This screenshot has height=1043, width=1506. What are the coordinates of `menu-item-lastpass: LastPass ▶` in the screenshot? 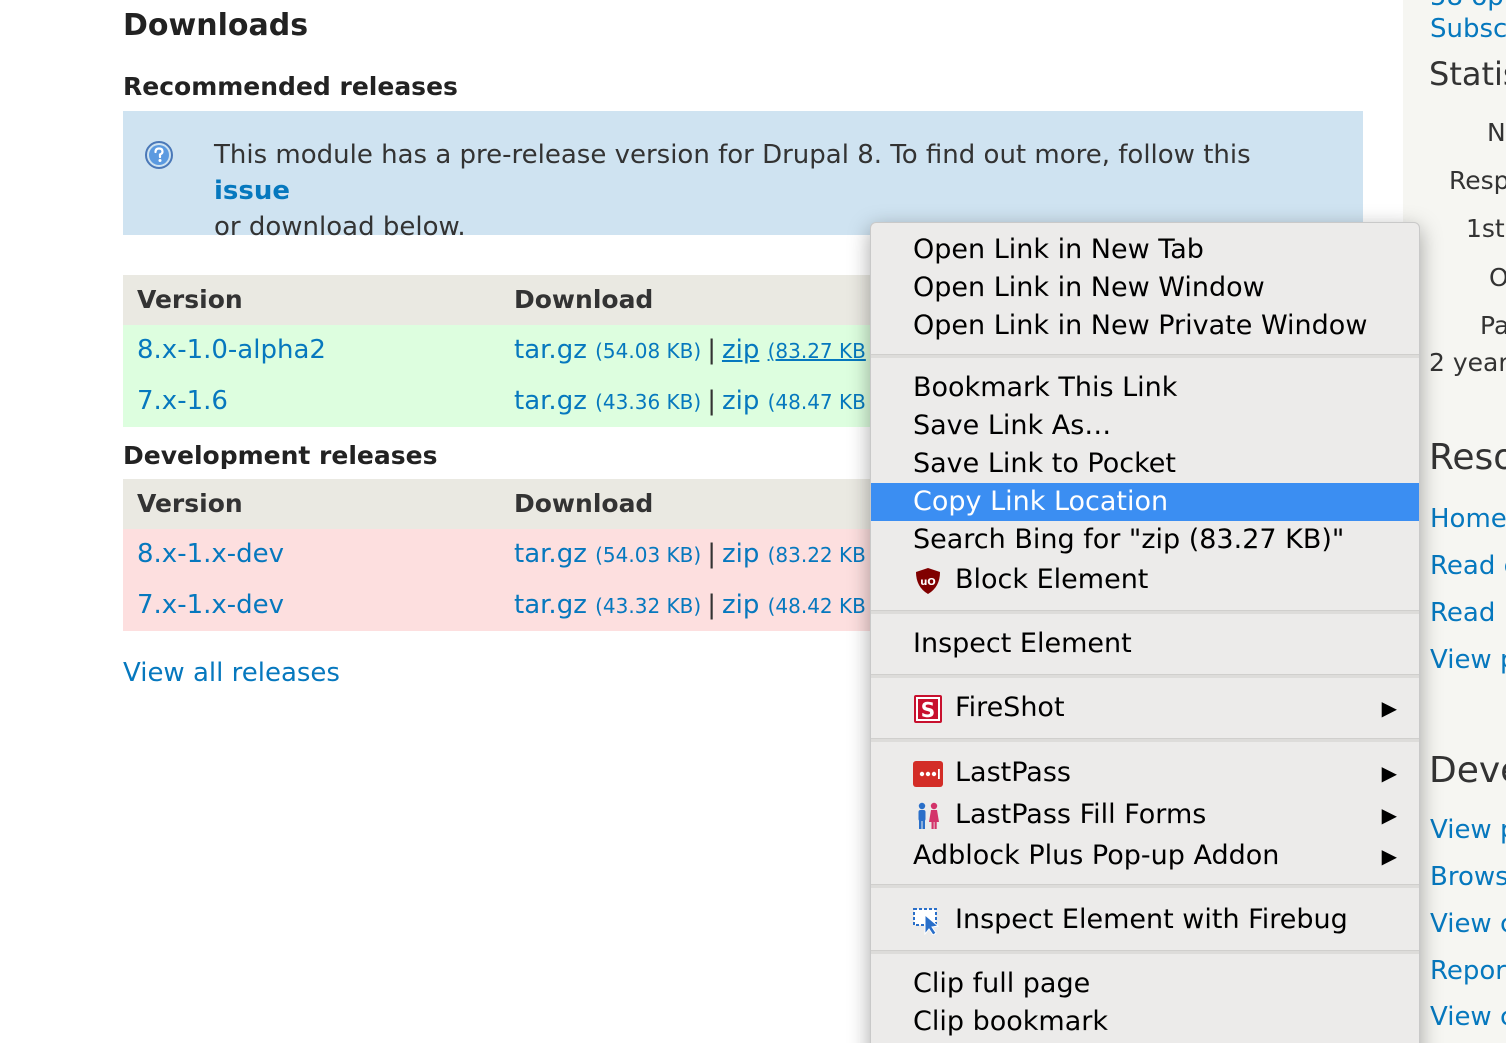 It's located at (1145, 773).